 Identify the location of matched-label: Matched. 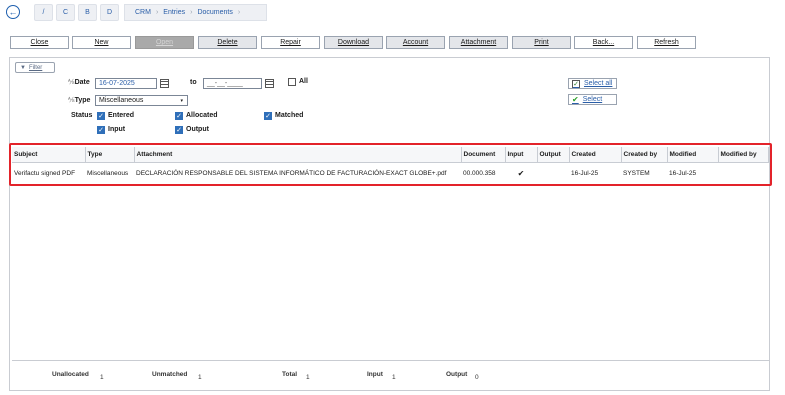
(289, 115).